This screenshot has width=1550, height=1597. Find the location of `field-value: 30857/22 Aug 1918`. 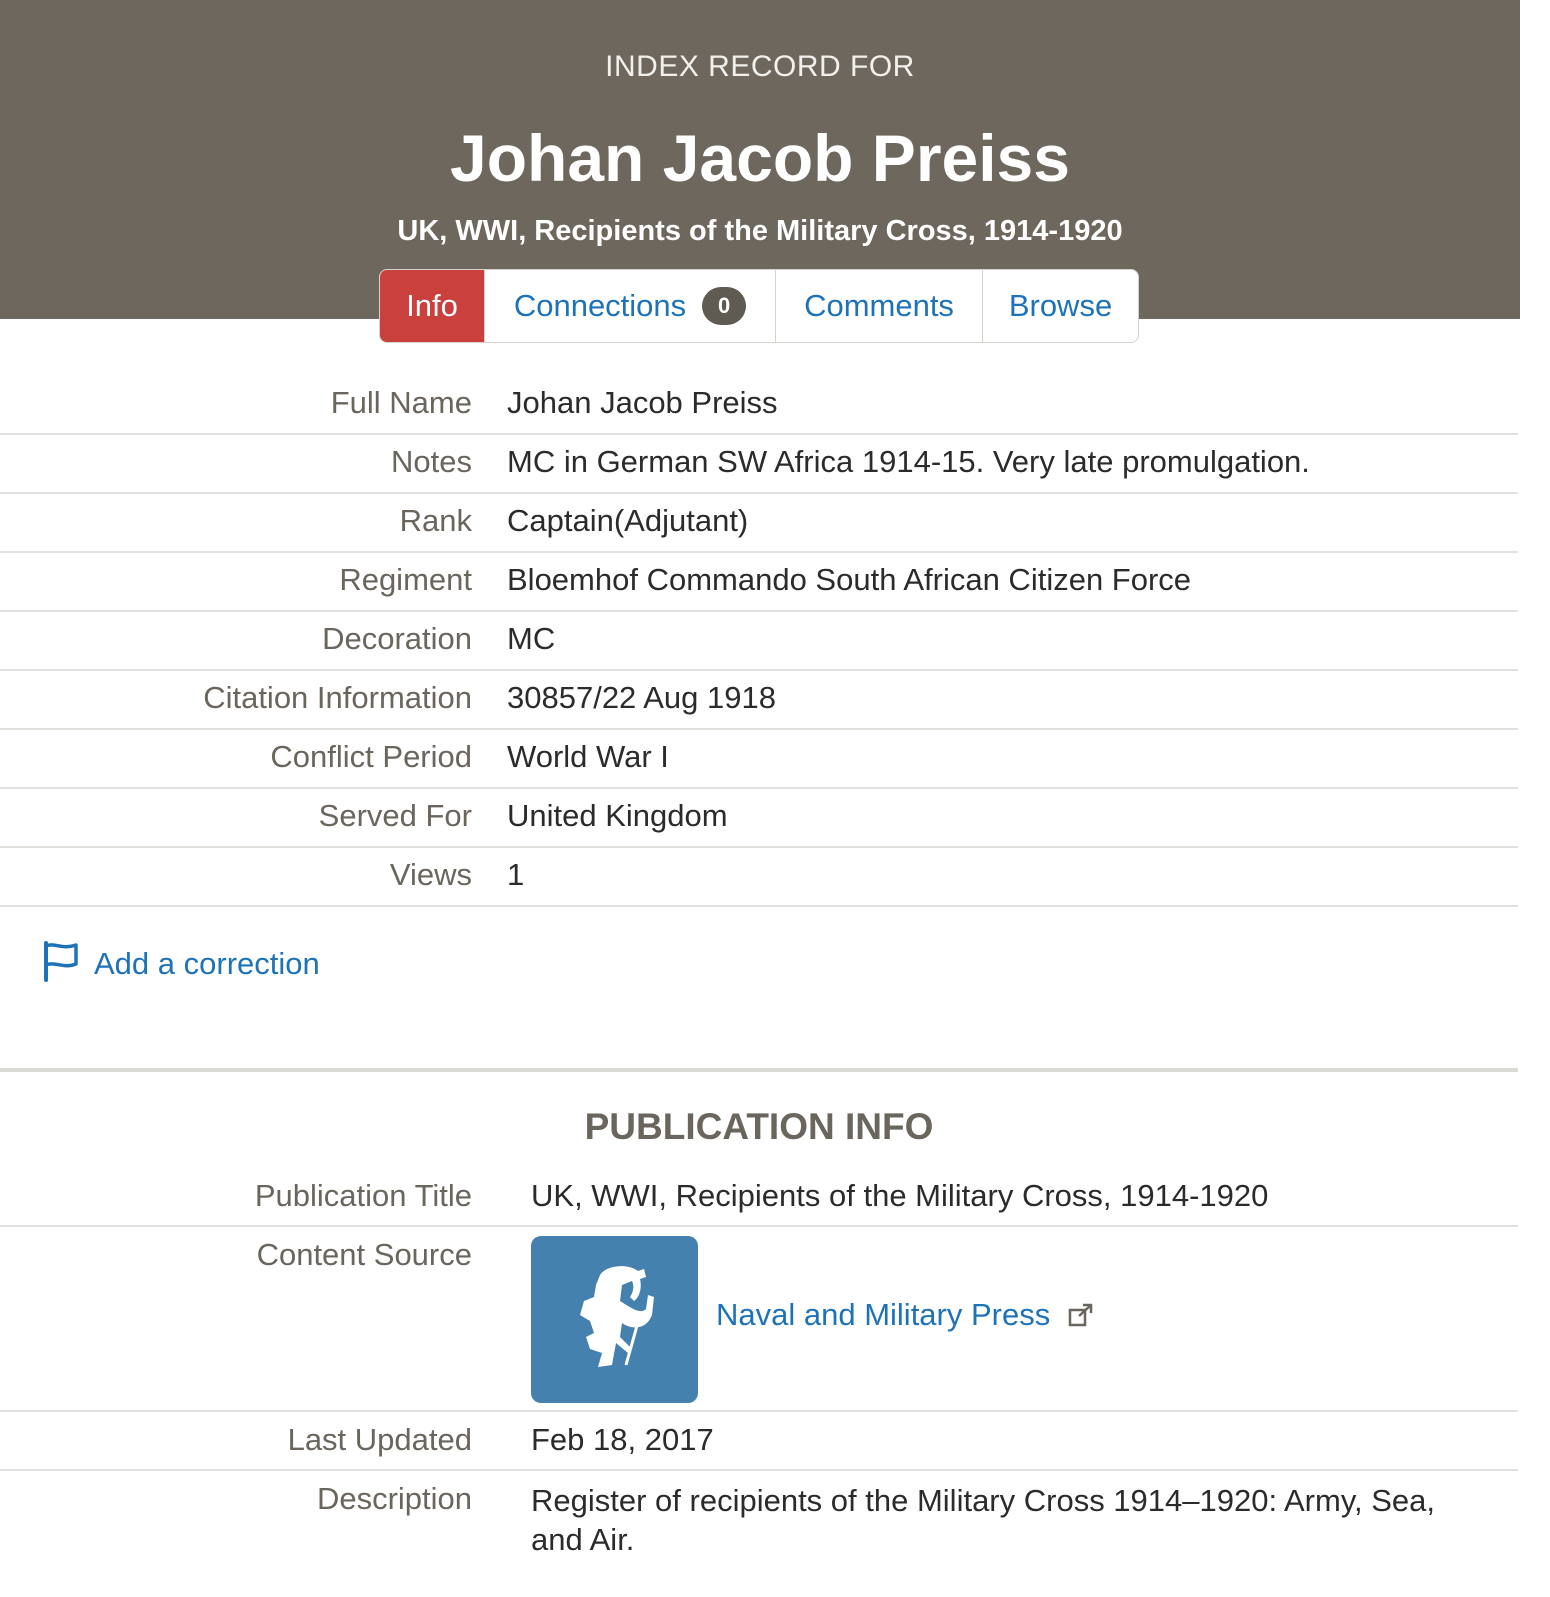

field-value: 30857/22 Aug 1918 is located at coordinates (641, 697).